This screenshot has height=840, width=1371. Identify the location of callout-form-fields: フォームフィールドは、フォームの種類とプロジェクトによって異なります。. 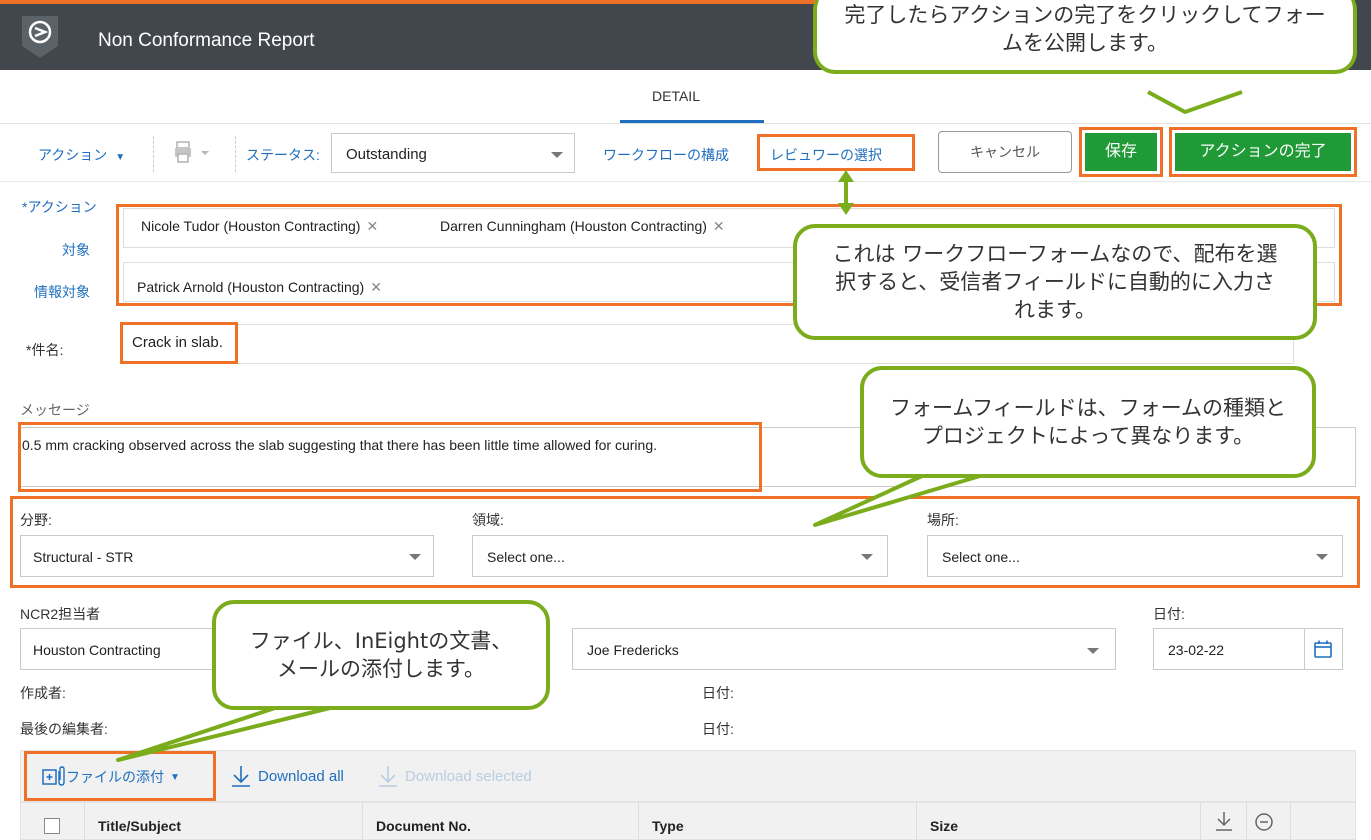
(1088, 422).